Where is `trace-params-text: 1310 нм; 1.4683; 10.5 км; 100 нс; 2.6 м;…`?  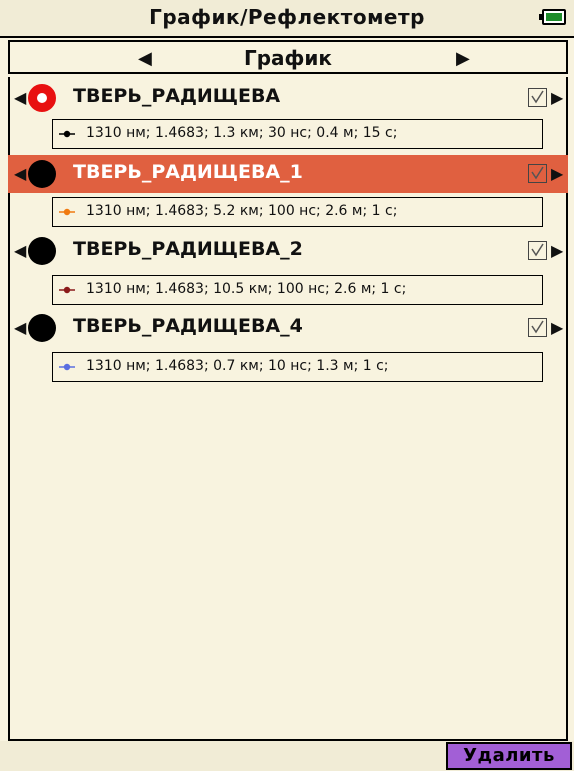 trace-params-text: 1310 нм; 1.4683; 10.5 км; 100 нс; 2.6 м;… is located at coordinates (246, 289).